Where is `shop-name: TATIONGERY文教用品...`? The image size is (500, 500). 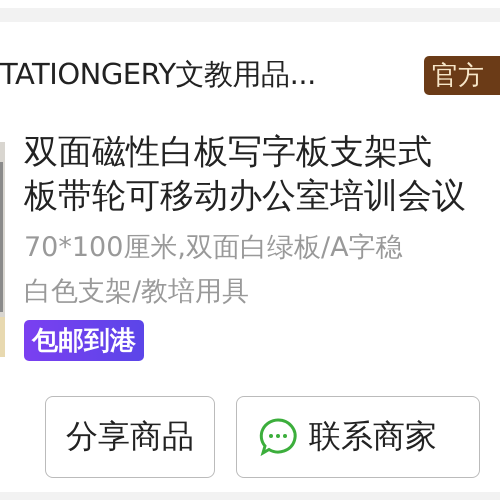
shop-name: TATIONGERY文教用品... is located at coordinates (158, 75).